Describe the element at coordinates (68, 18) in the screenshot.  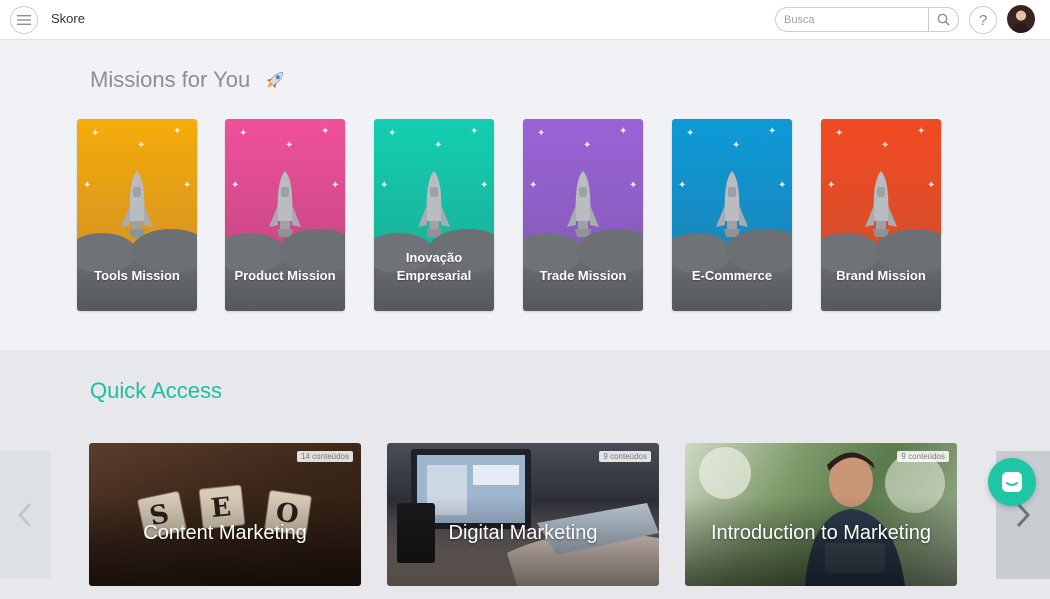
I see `app-title: Skore` at that location.